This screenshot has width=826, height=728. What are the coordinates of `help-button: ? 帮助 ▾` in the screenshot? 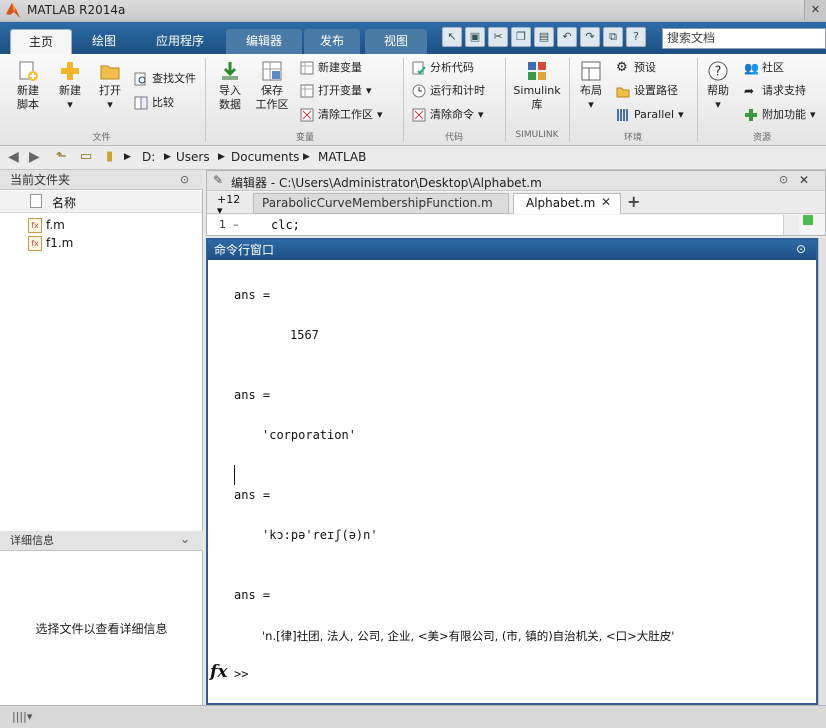 It's located at (718, 86).